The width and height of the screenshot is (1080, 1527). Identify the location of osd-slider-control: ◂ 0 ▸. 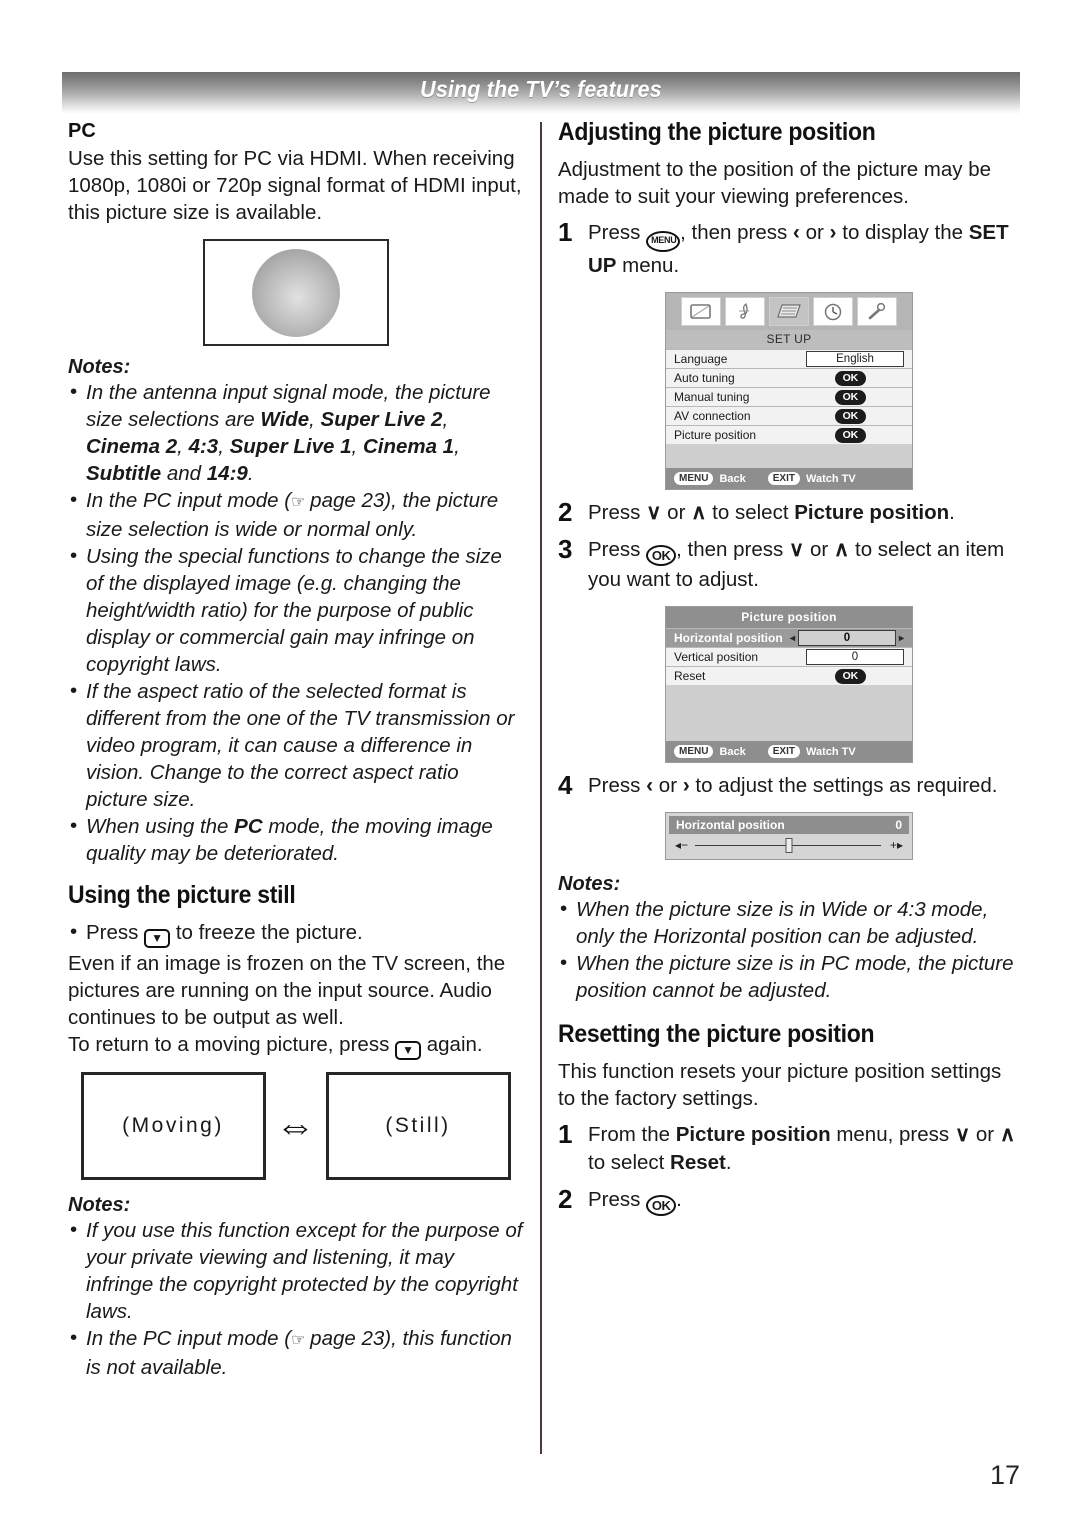
(847, 638).